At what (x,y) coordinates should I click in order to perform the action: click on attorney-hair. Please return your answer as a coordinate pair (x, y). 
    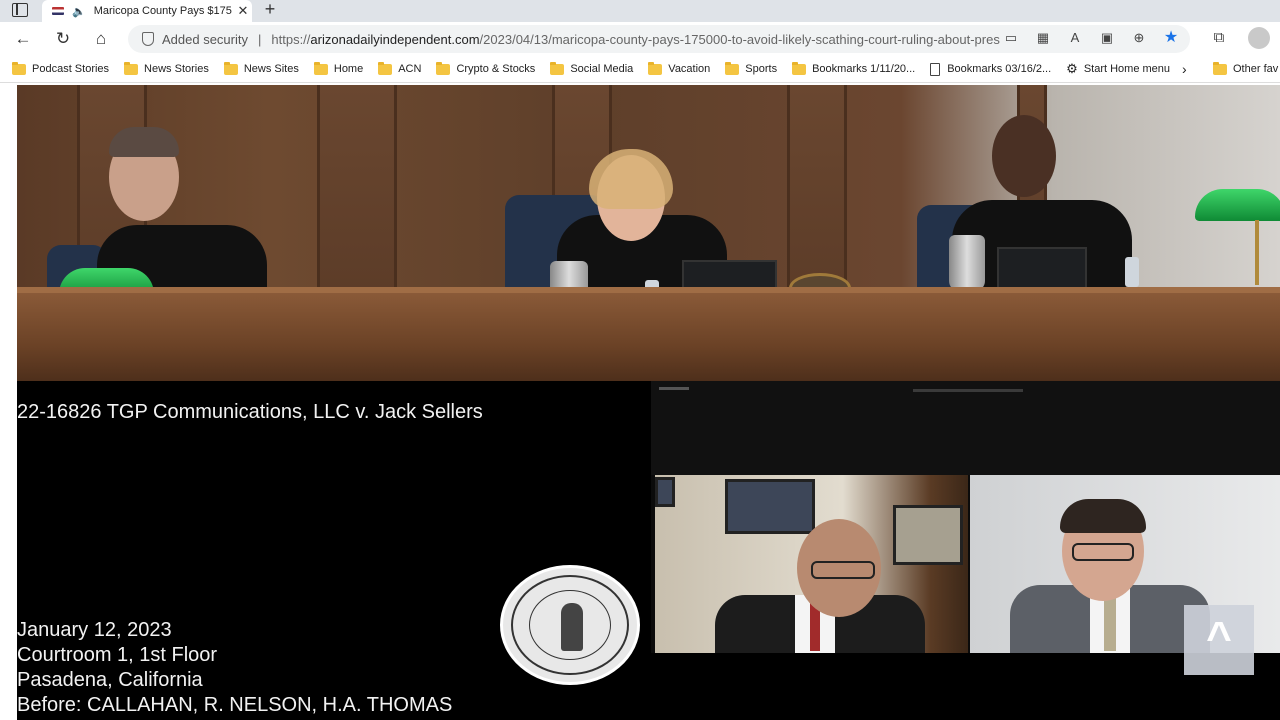
    Looking at the image, I should click on (1103, 516).